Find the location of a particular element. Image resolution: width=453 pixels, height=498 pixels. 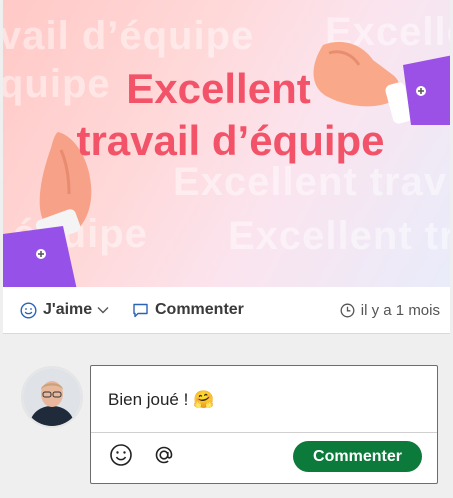

timestamp-text: il y a 1 mois is located at coordinates (400, 310).